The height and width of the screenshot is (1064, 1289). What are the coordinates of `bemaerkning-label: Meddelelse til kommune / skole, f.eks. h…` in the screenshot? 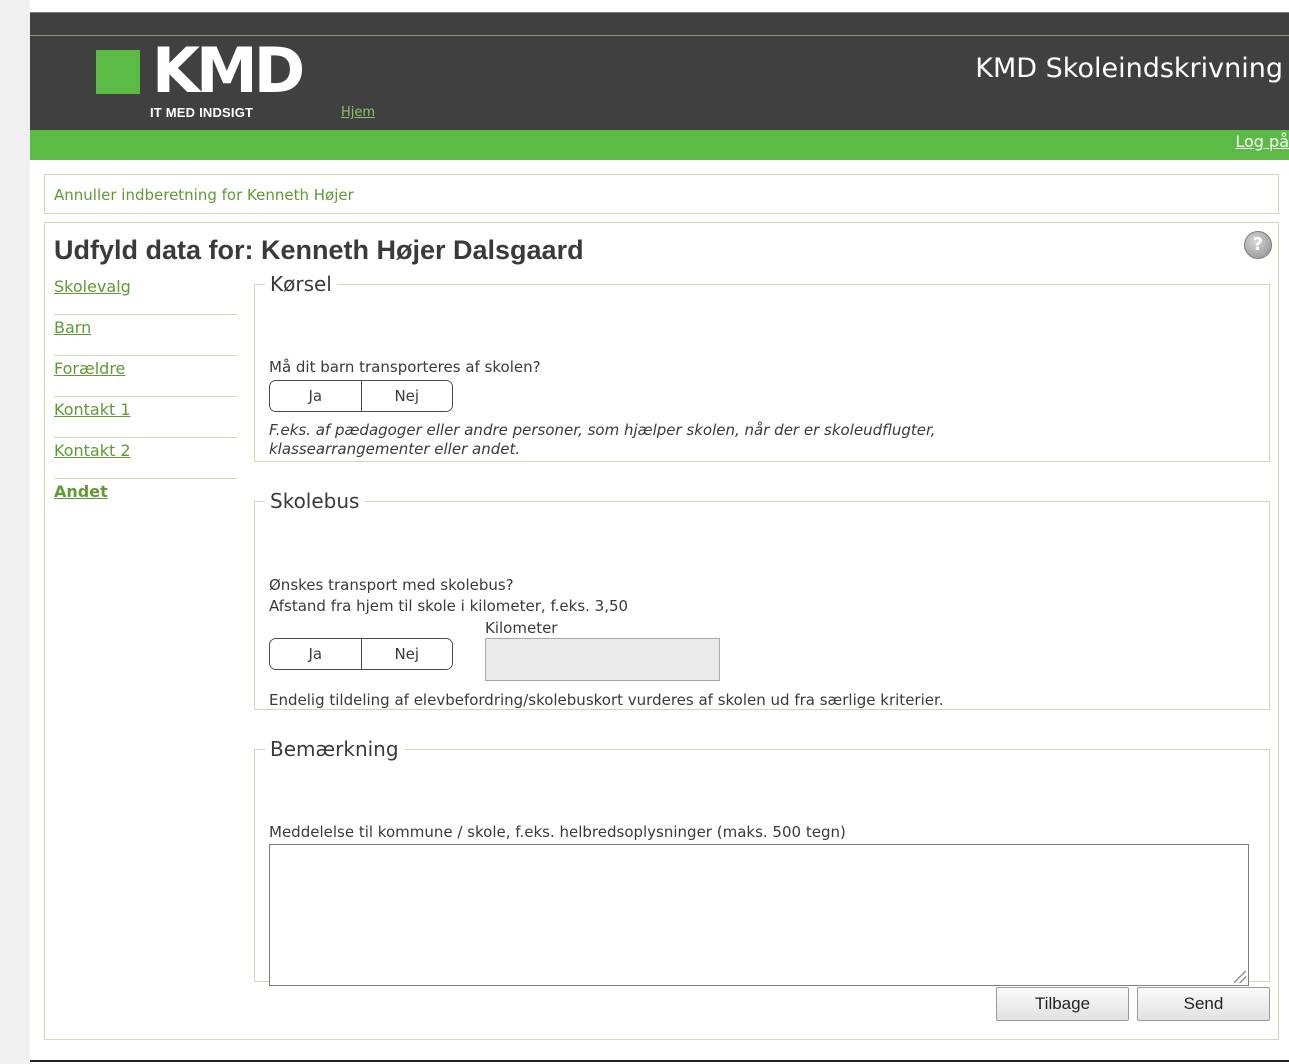 It's located at (557, 832).